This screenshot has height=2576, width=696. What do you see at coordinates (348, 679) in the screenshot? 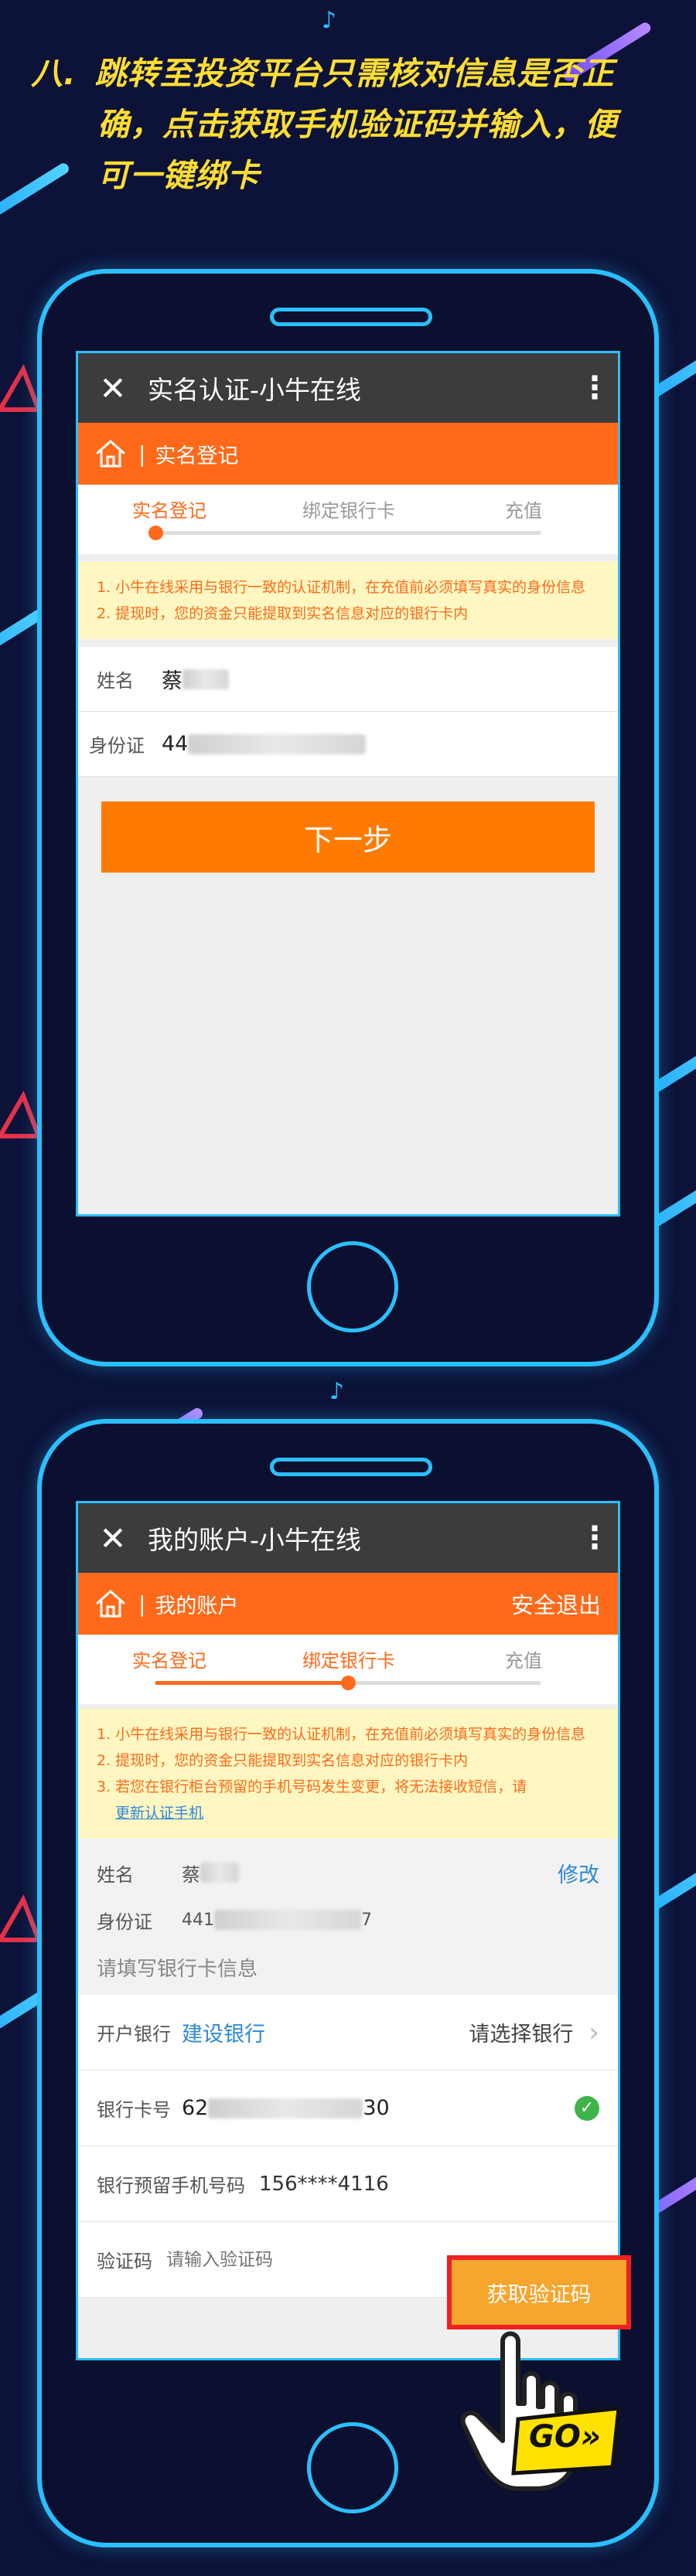
I see `name-row: 姓名 蔡` at bounding box center [348, 679].